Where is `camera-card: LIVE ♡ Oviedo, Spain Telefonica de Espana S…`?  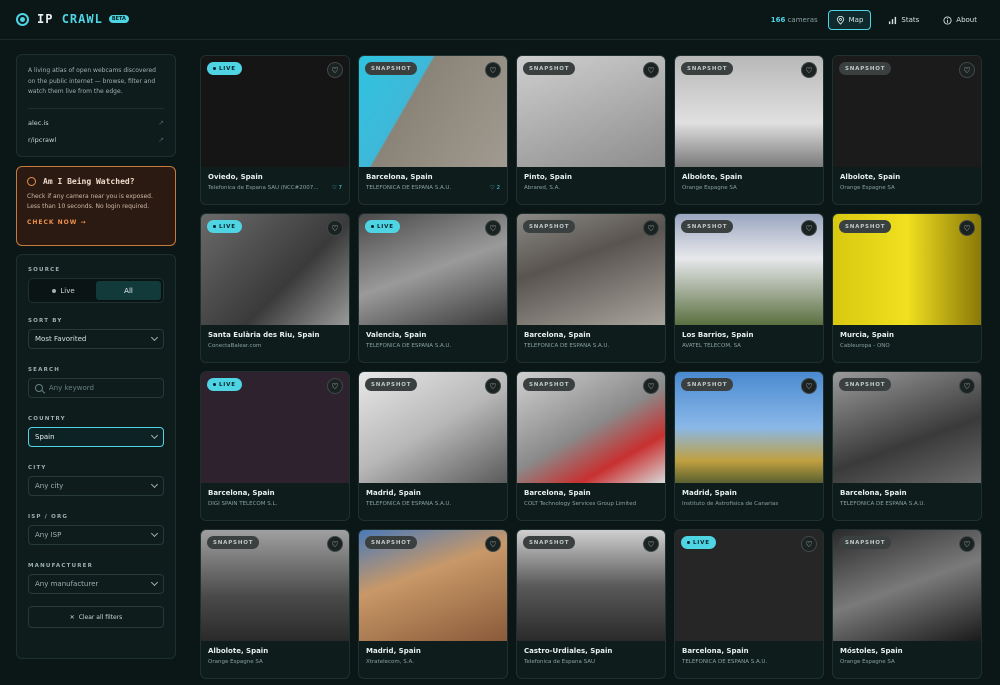
camera-card: LIVE ♡ Oviedo, Spain Telefonica de Espana S… is located at coordinates (275, 130).